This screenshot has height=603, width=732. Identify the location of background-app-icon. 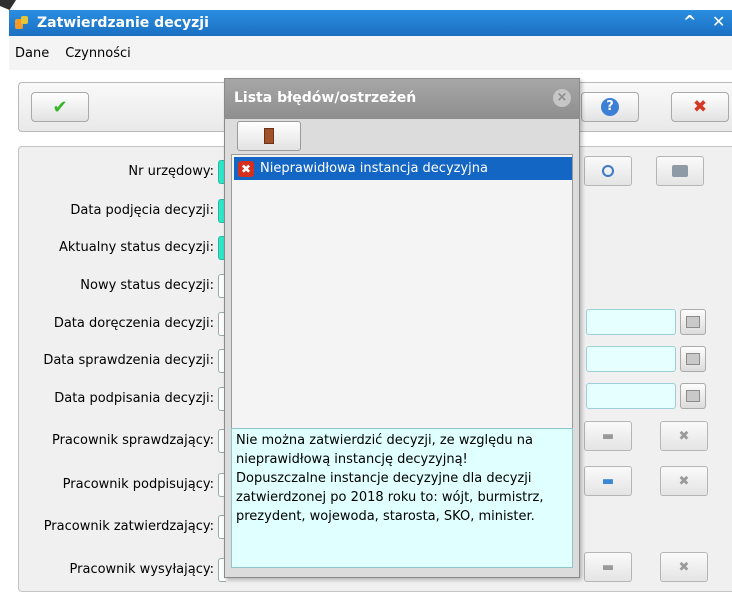
(8, 5).